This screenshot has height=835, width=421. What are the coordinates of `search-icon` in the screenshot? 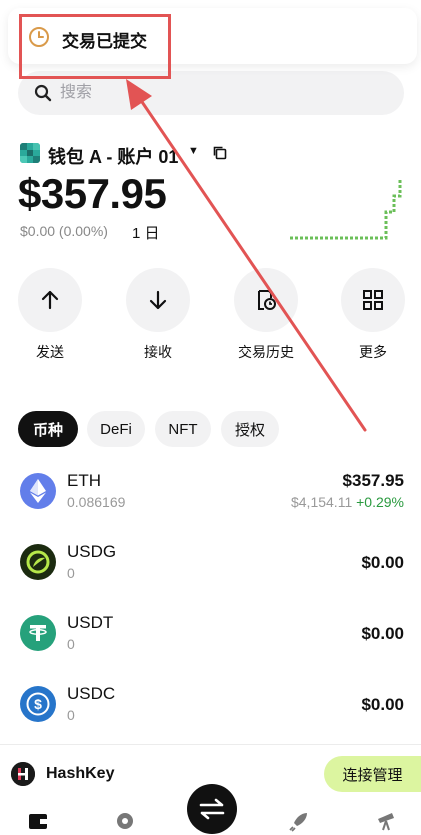 It's located at (43, 93).